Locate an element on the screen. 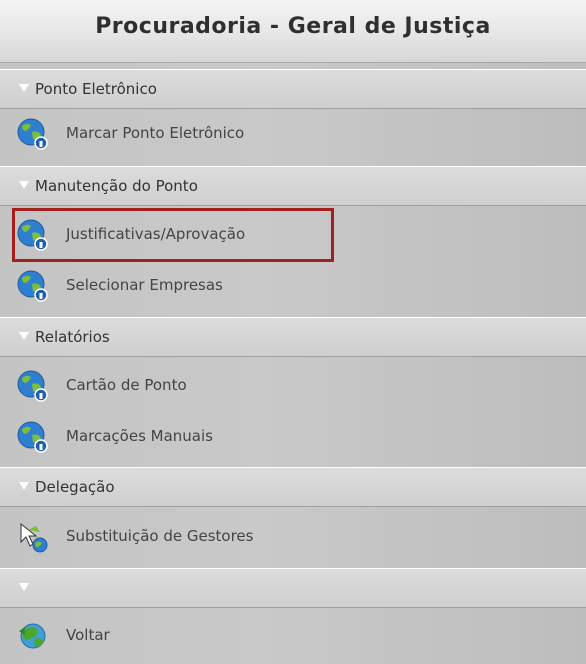  menu-item-label: Voltar is located at coordinates (88, 635).